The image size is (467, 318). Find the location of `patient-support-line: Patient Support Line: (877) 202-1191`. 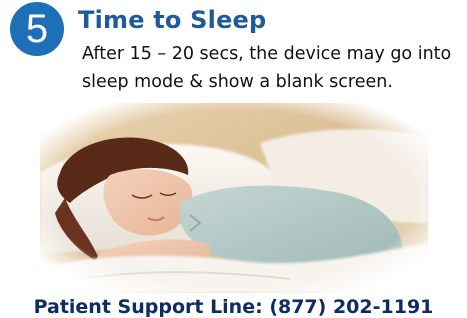

patient-support-line: Patient Support Line: (877) 202-1191 is located at coordinates (233, 307).